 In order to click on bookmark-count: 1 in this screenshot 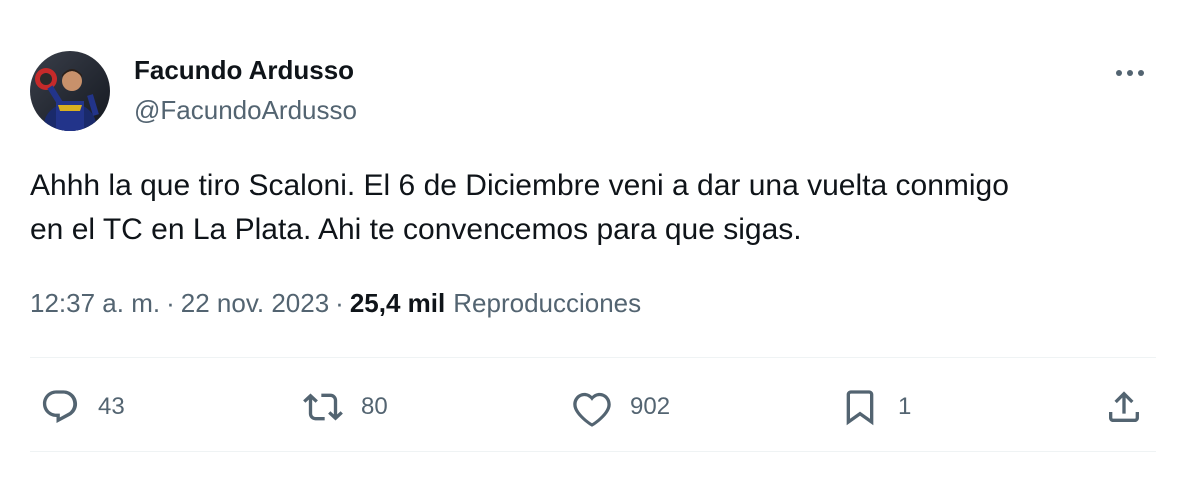, I will do `click(905, 406)`.